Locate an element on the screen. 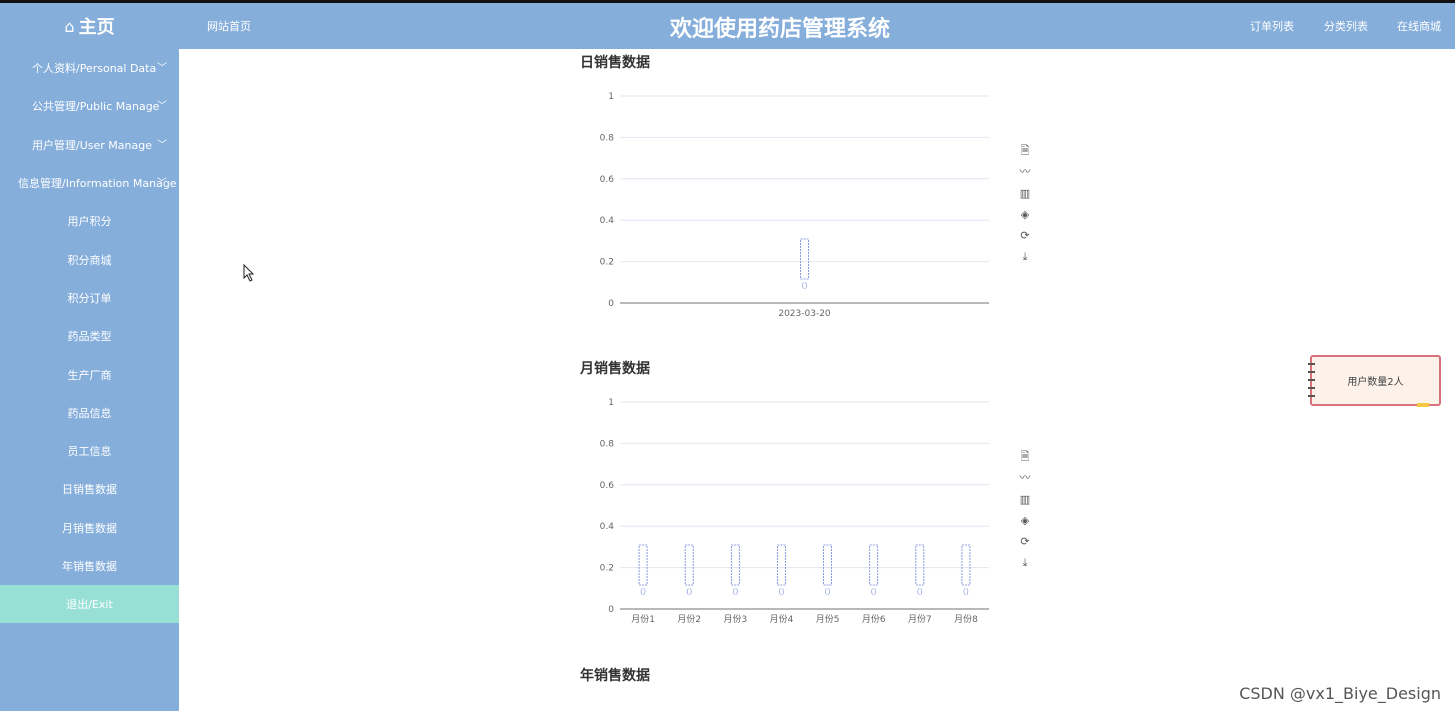  sidebar-item-label: 用户管理/User Manage is located at coordinates (92, 145).